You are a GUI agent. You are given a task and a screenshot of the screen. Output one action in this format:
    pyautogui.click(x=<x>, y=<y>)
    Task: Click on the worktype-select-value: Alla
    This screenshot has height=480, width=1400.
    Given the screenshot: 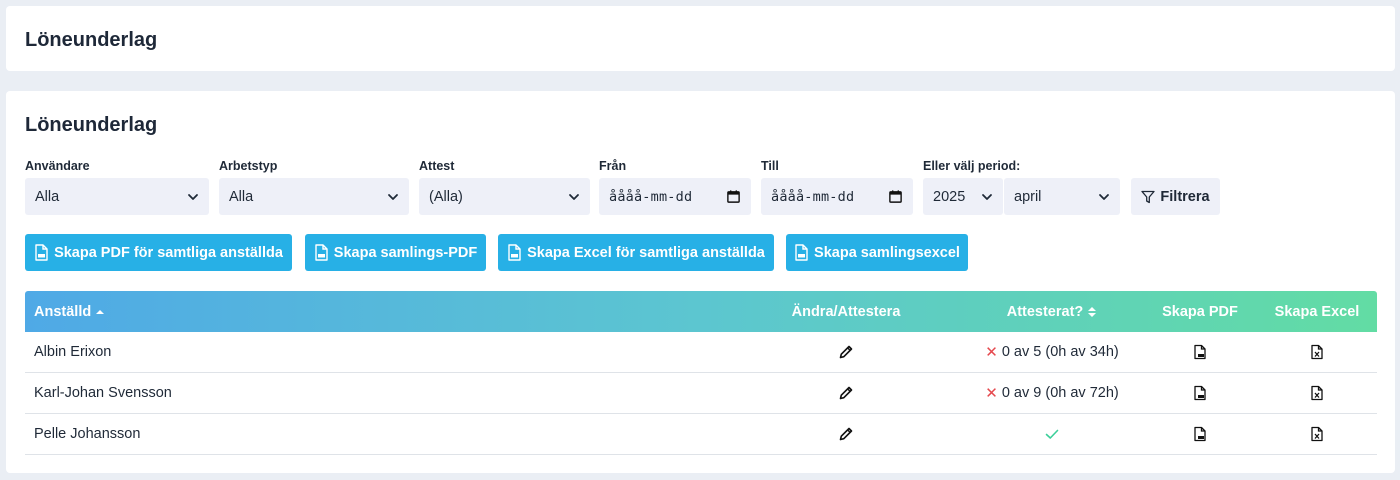 What is the action you would take?
    pyautogui.click(x=241, y=196)
    